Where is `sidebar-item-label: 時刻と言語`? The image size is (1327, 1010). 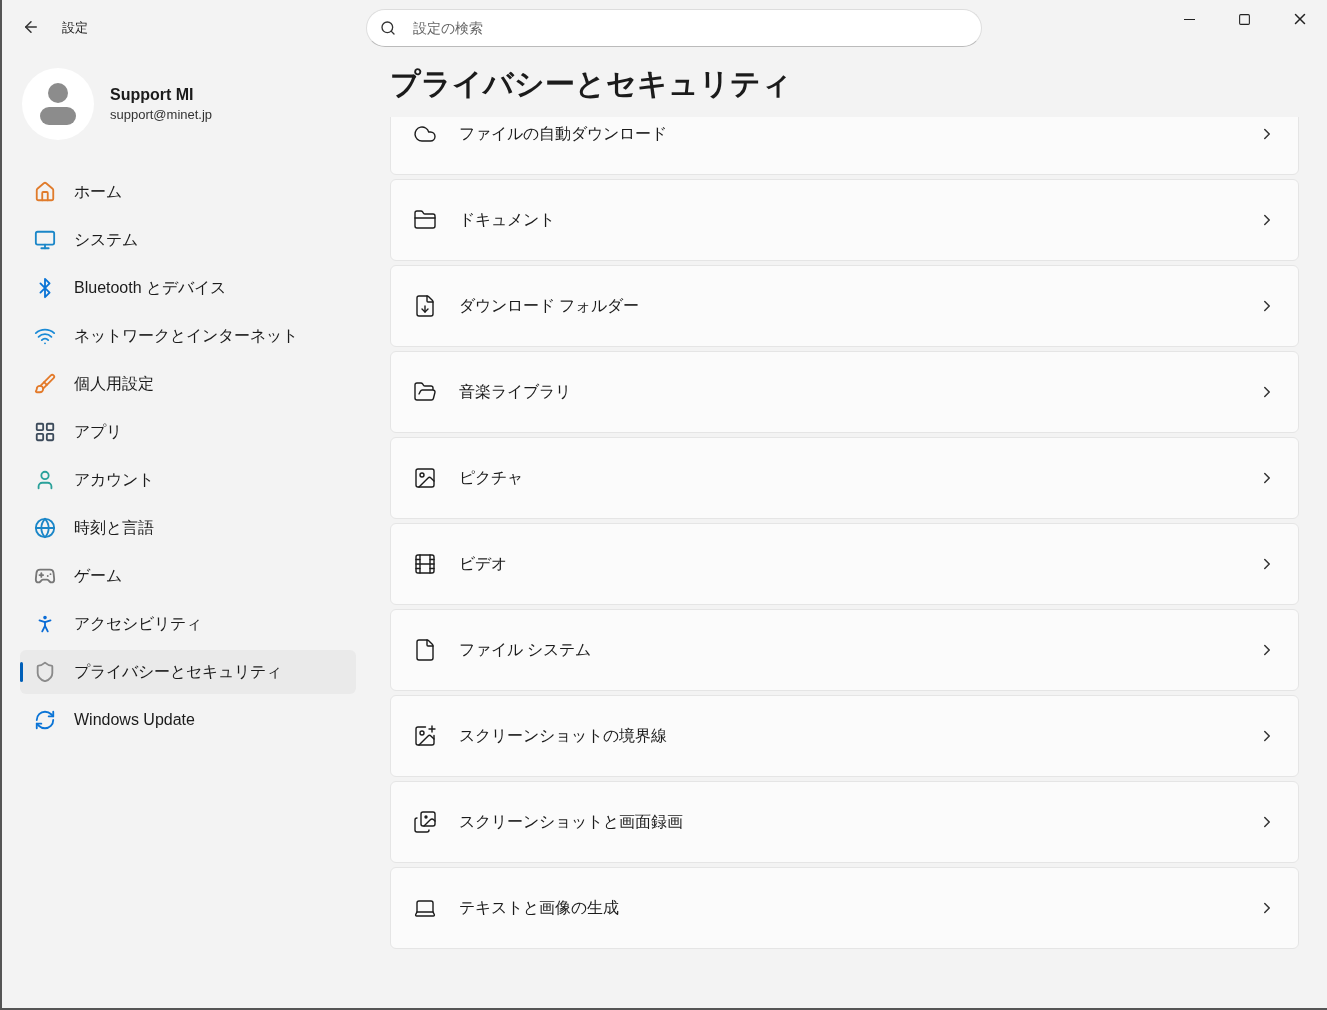 sidebar-item-label: 時刻と言語 is located at coordinates (114, 527).